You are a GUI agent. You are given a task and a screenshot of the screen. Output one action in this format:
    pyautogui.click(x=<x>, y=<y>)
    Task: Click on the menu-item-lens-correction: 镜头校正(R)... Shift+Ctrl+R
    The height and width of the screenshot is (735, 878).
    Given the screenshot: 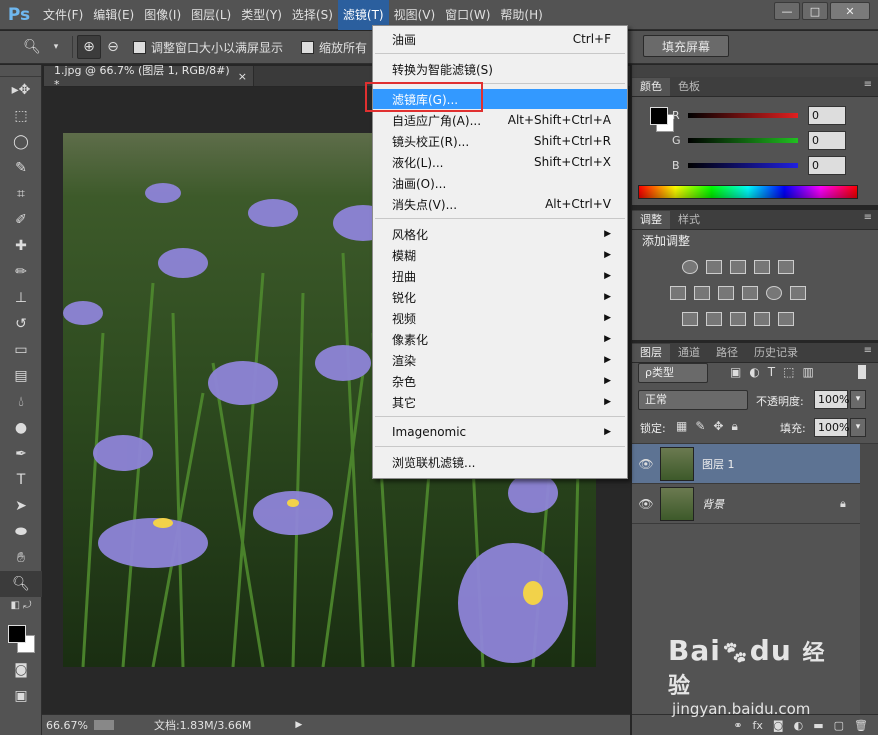 What is the action you would take?
    pyautogui.click(x=500, y=141)
    